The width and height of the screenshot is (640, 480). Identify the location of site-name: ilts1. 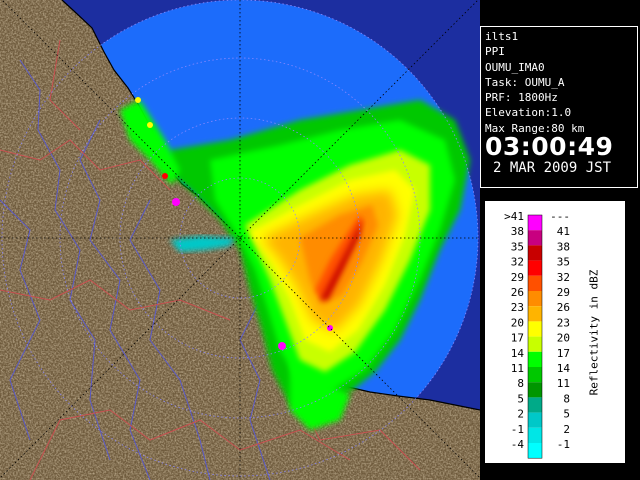
(502, 36).